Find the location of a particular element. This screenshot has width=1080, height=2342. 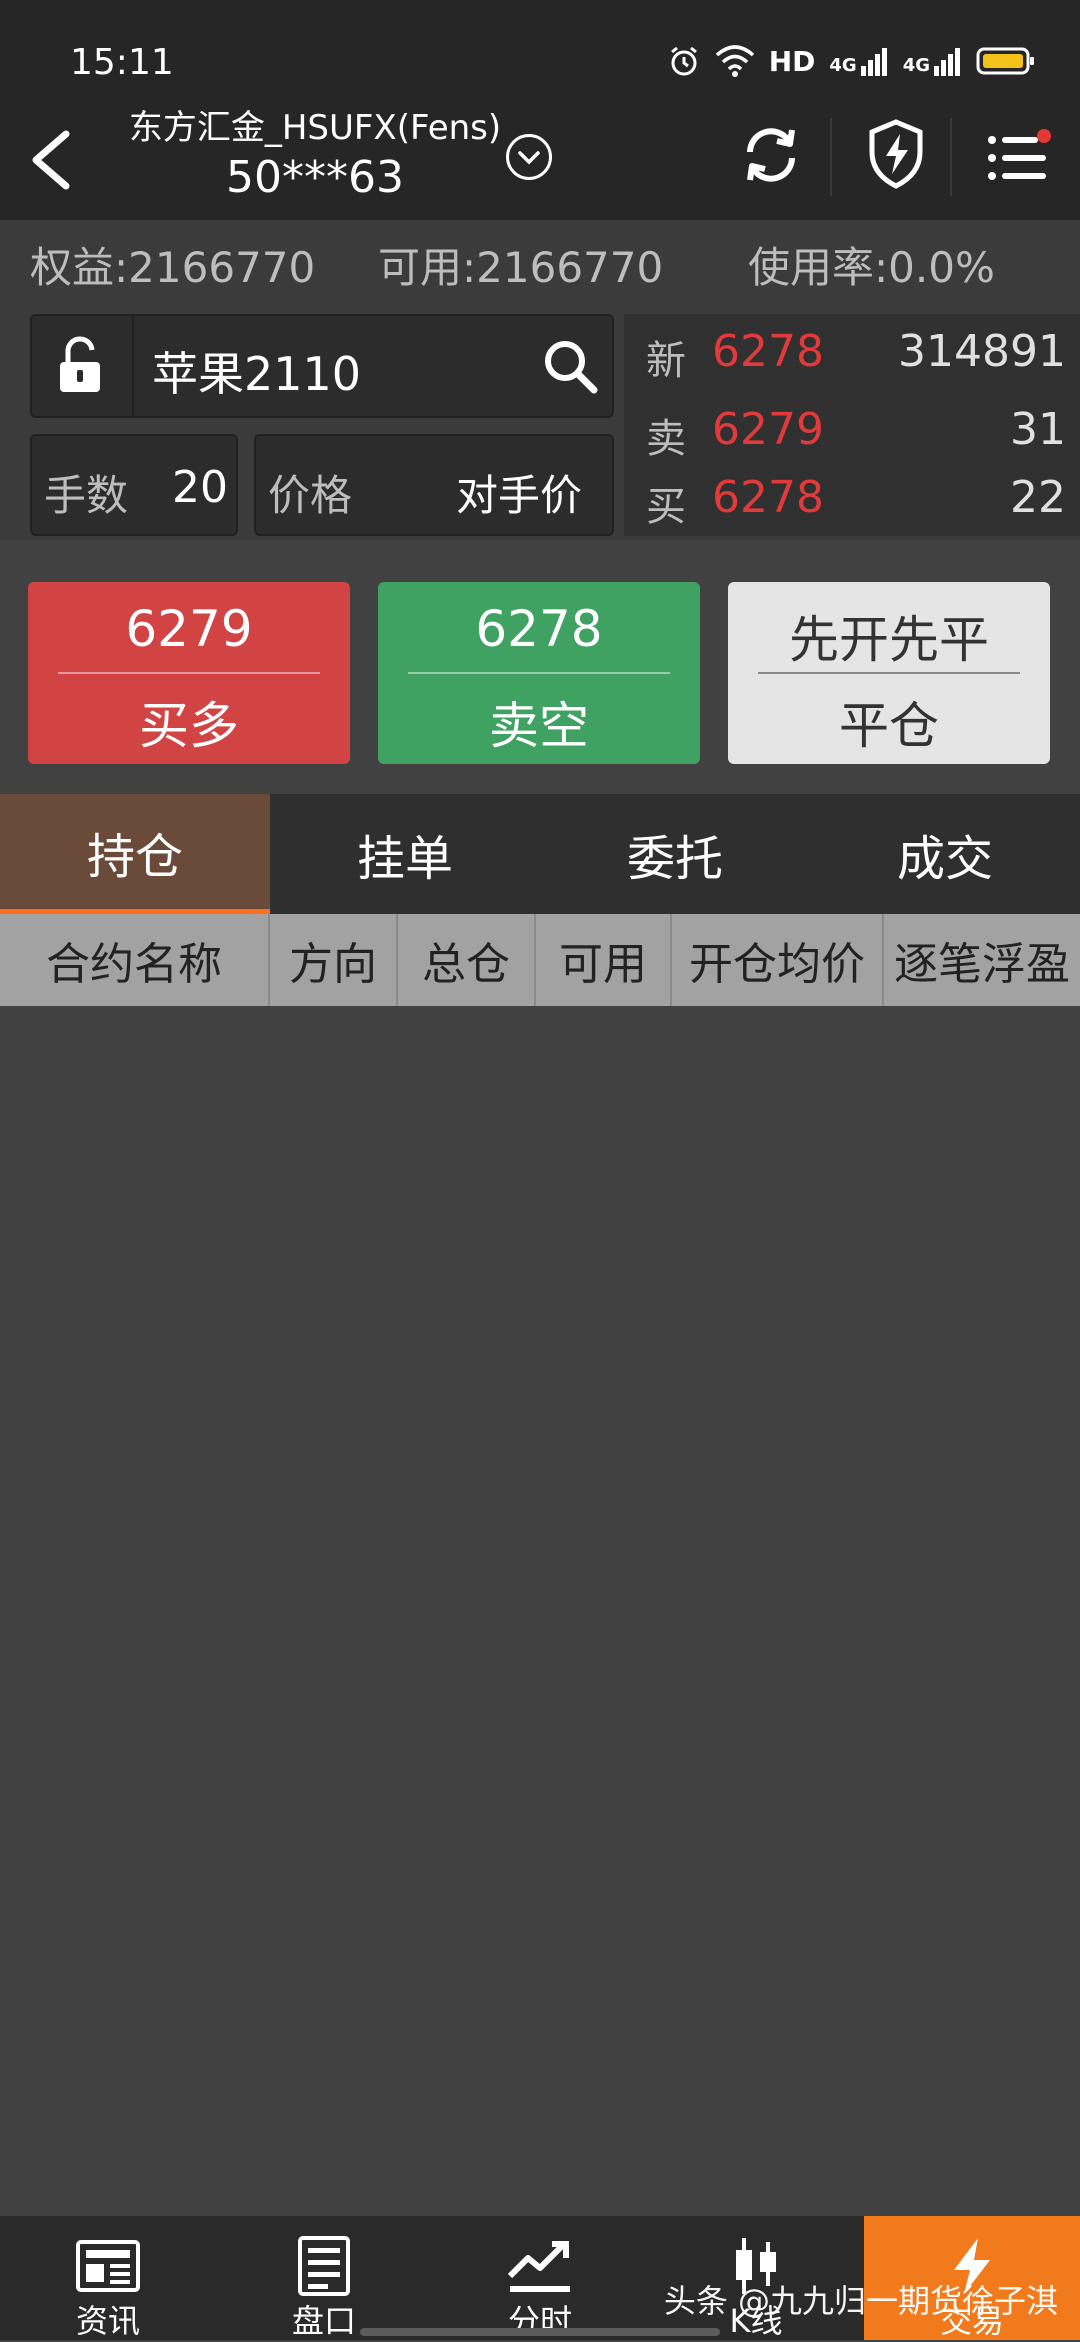

available-value: 可用:2166770 is located at coordinates (521, 267).